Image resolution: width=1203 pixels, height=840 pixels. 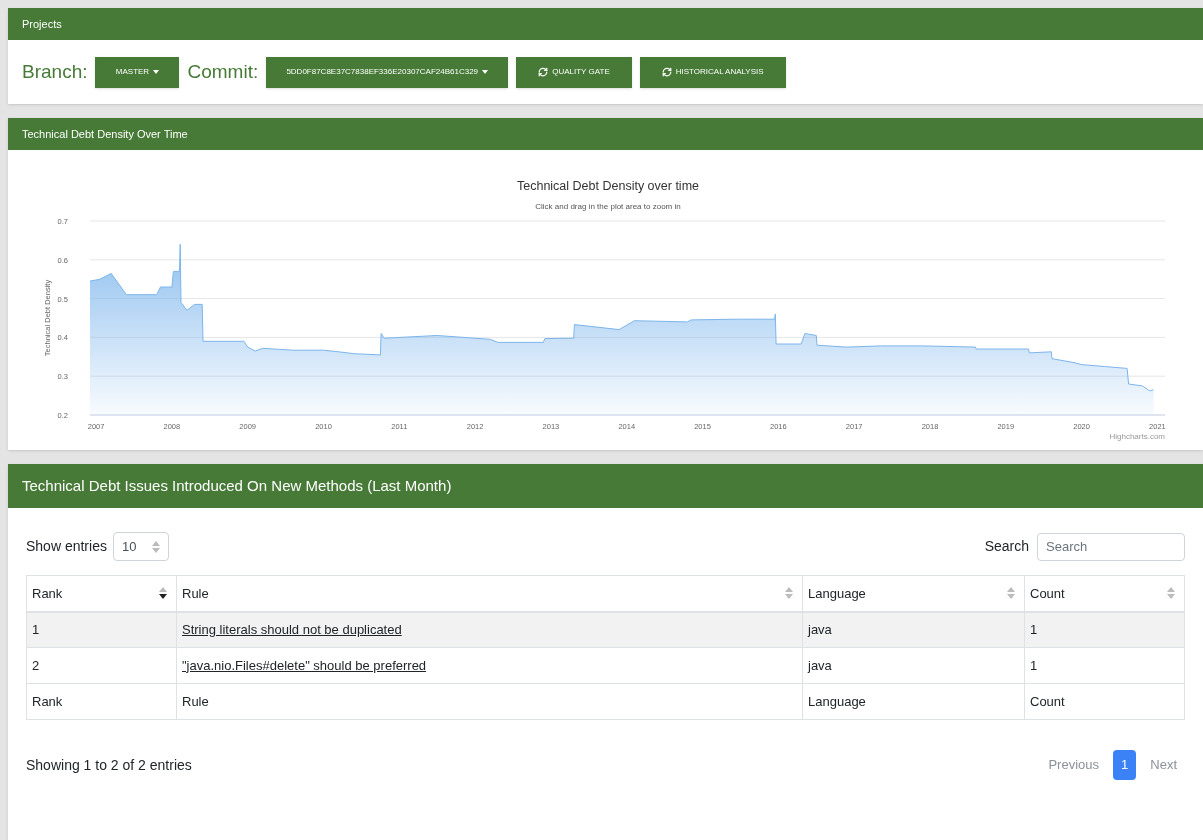 What do you see at coordinates (101, 593) in the screenshot?
I see `column-header: Rank` at bounding box center [101, 593].